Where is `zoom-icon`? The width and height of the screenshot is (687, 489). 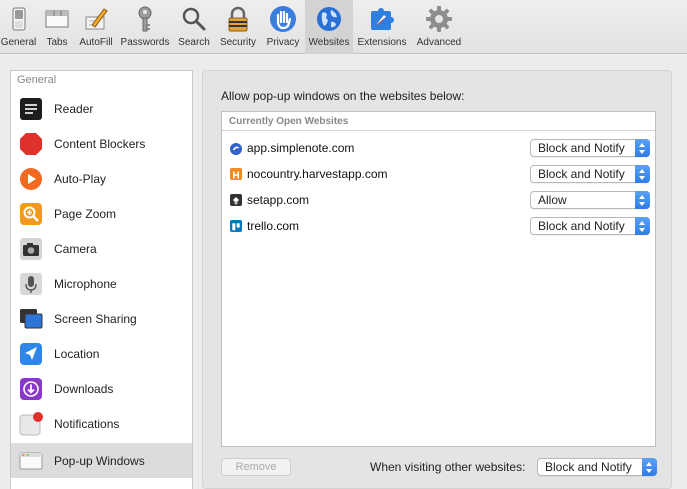 zoom-icon is located at coordinates (31, 214).